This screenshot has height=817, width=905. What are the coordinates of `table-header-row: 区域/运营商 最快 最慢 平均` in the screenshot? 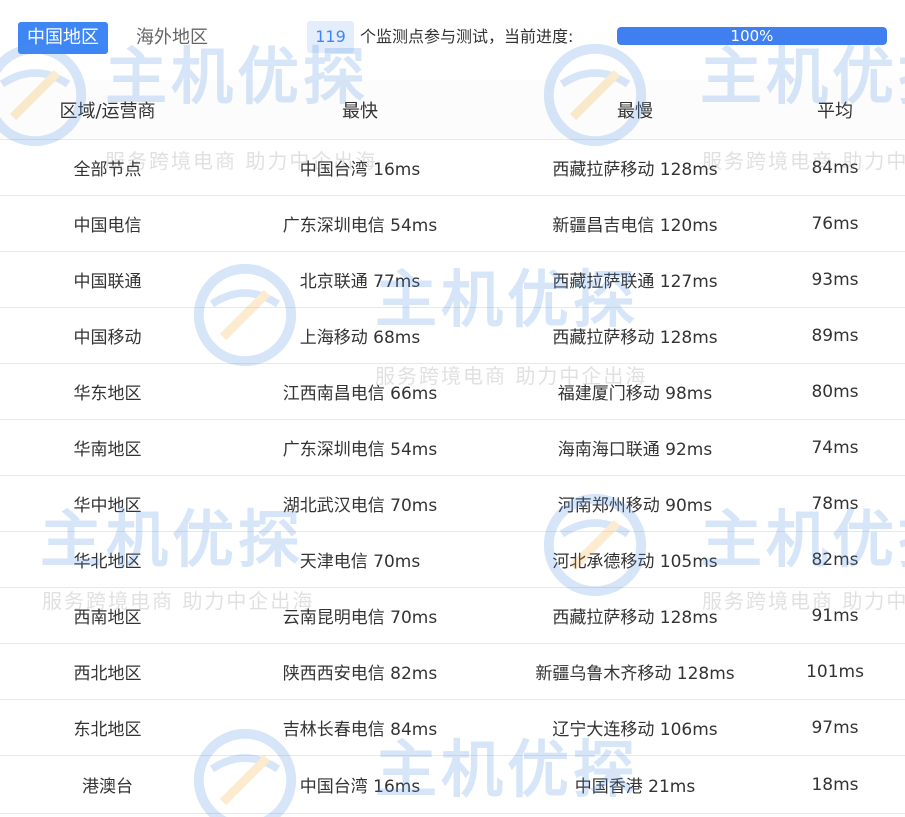 It's located at (452, 110).